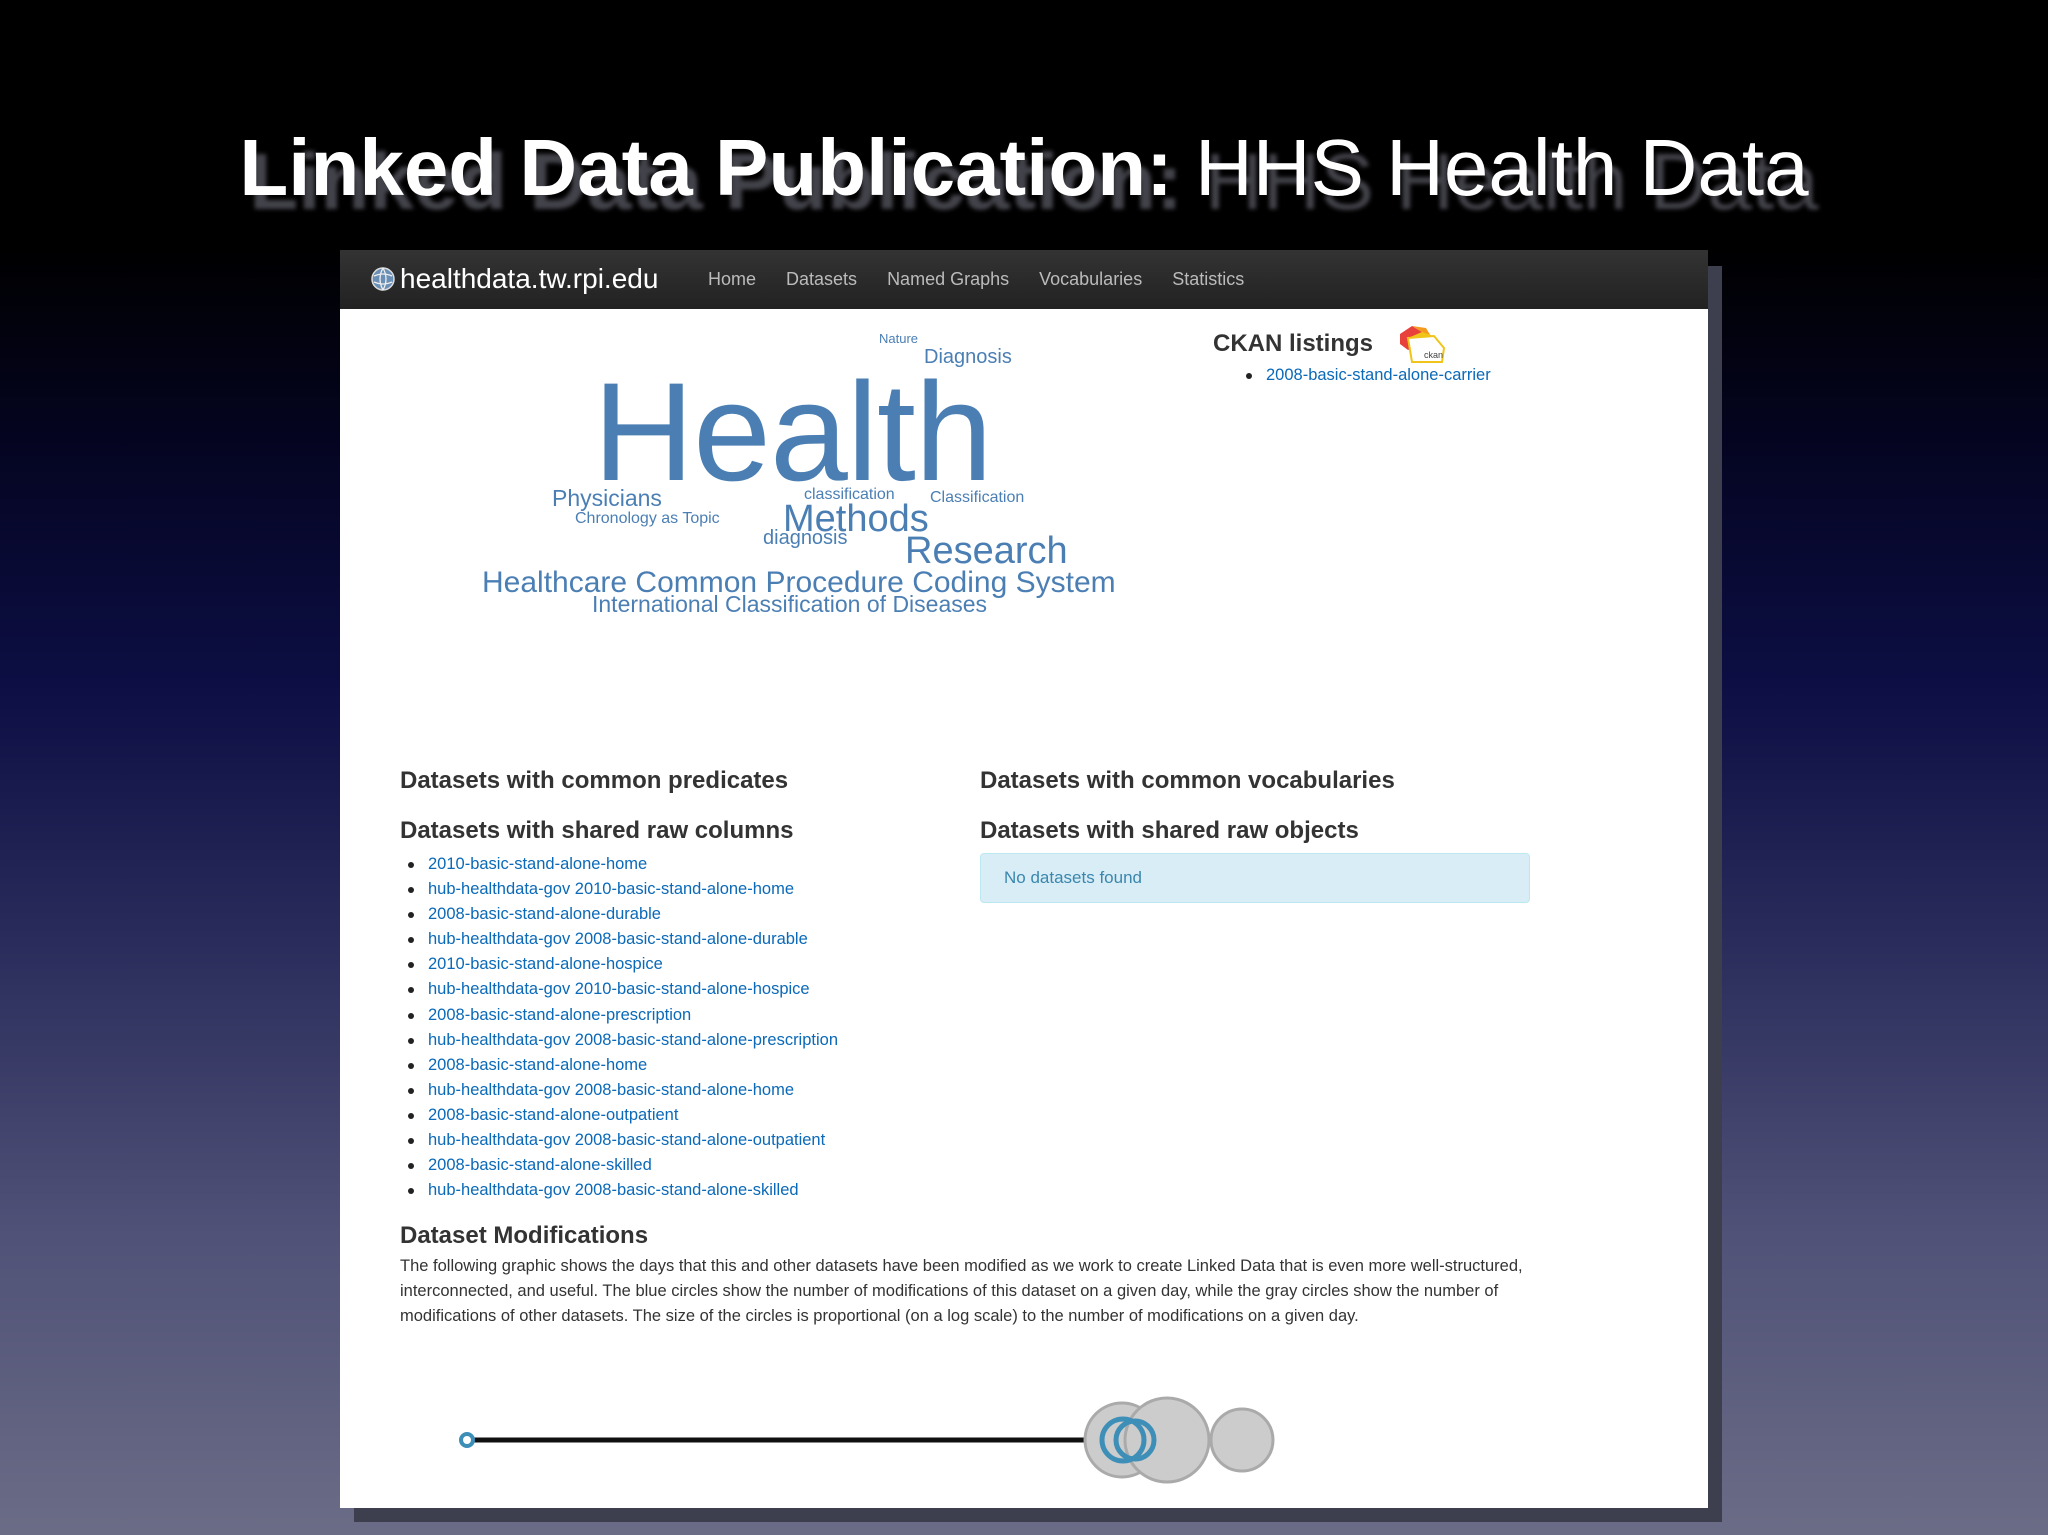 The width and height of the screenshot is (2048, 1535). I want to click on dataset-link: 2008-basic-stand-alone-prescription, so click(619, 1015).